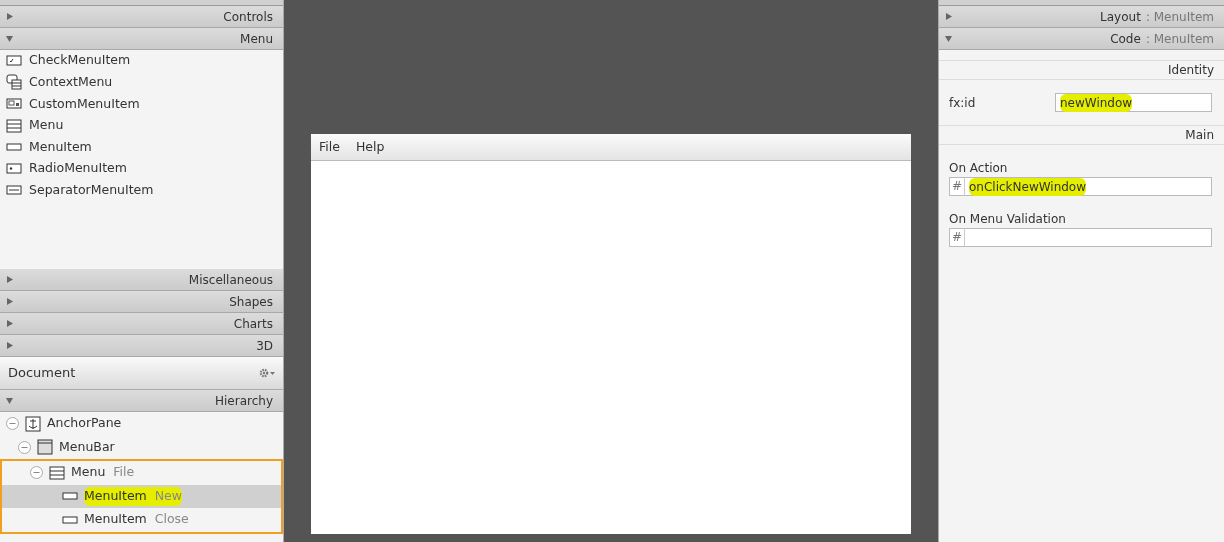 The height and width of the screenshot is (542, 1224). What do you see at coordinates (1008, 219) in the screenshot?
I see `field-label: On Menu Validation` at bounding box center [1008, 219].